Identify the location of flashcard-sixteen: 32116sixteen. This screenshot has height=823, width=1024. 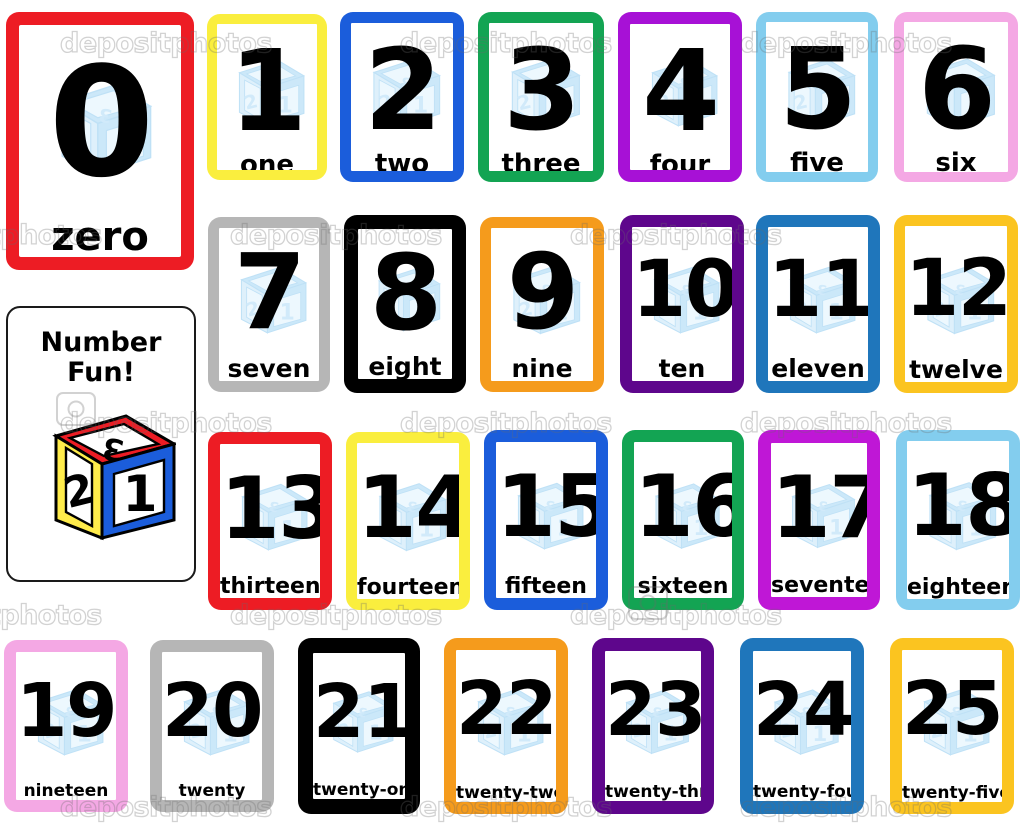
(683, 520).